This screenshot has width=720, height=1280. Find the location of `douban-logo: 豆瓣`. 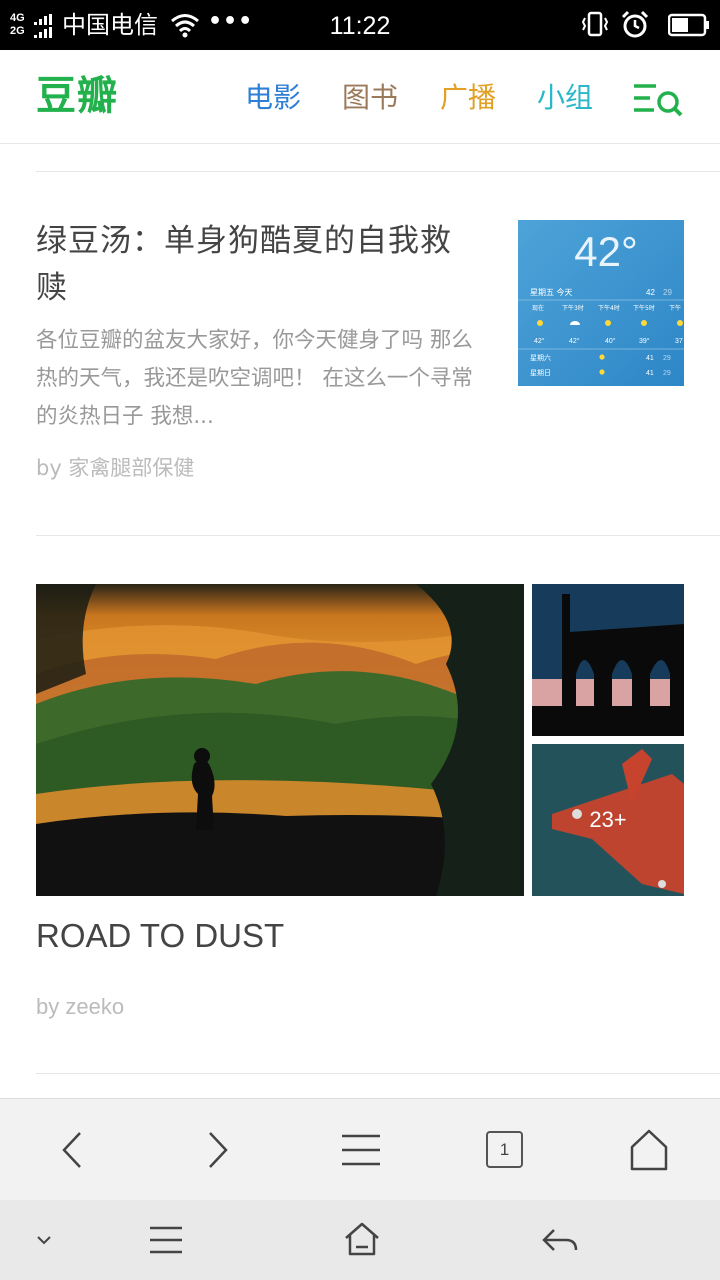

douban-logo: 豆瓣 is located at coordinates (77, 96).